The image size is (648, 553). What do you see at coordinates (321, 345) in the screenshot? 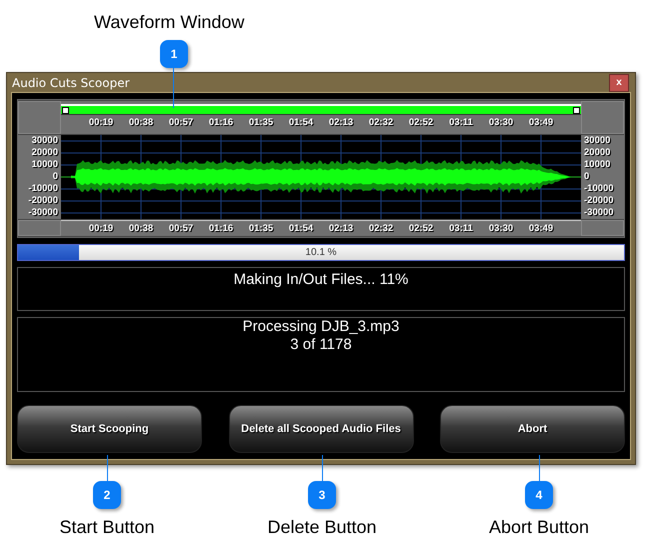
I see `file-info-text: 3 of 1178` at bounding box center [321, 345].